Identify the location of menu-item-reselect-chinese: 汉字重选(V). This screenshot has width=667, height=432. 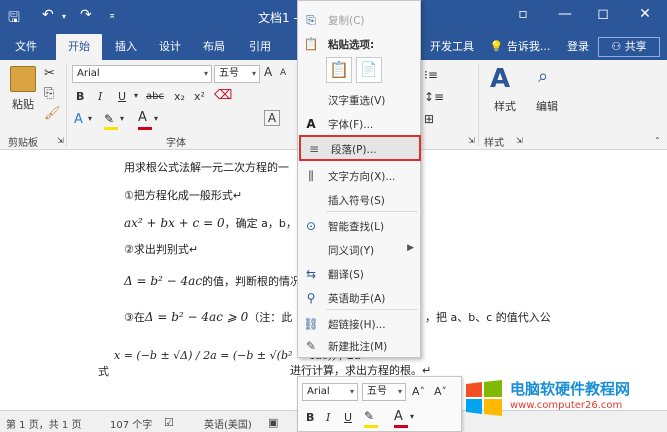
(359, 100).